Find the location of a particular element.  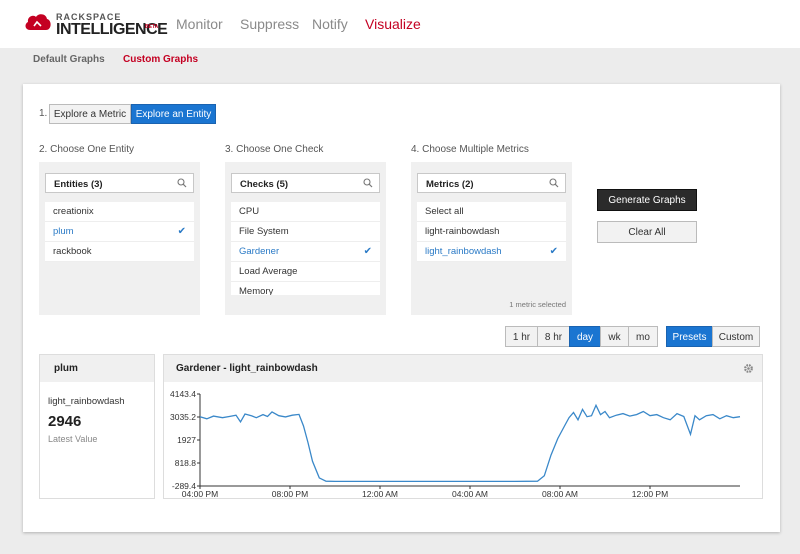

y-tick-label: 1927 is located at coordinates (186, 440).